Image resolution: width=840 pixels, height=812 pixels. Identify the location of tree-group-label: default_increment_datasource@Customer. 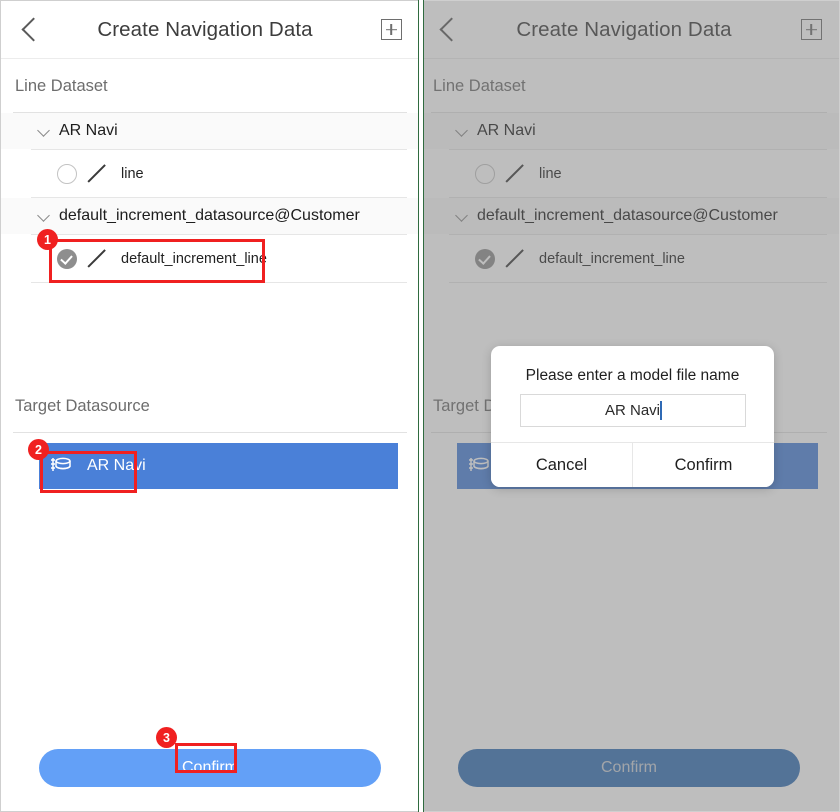
(209, 215).